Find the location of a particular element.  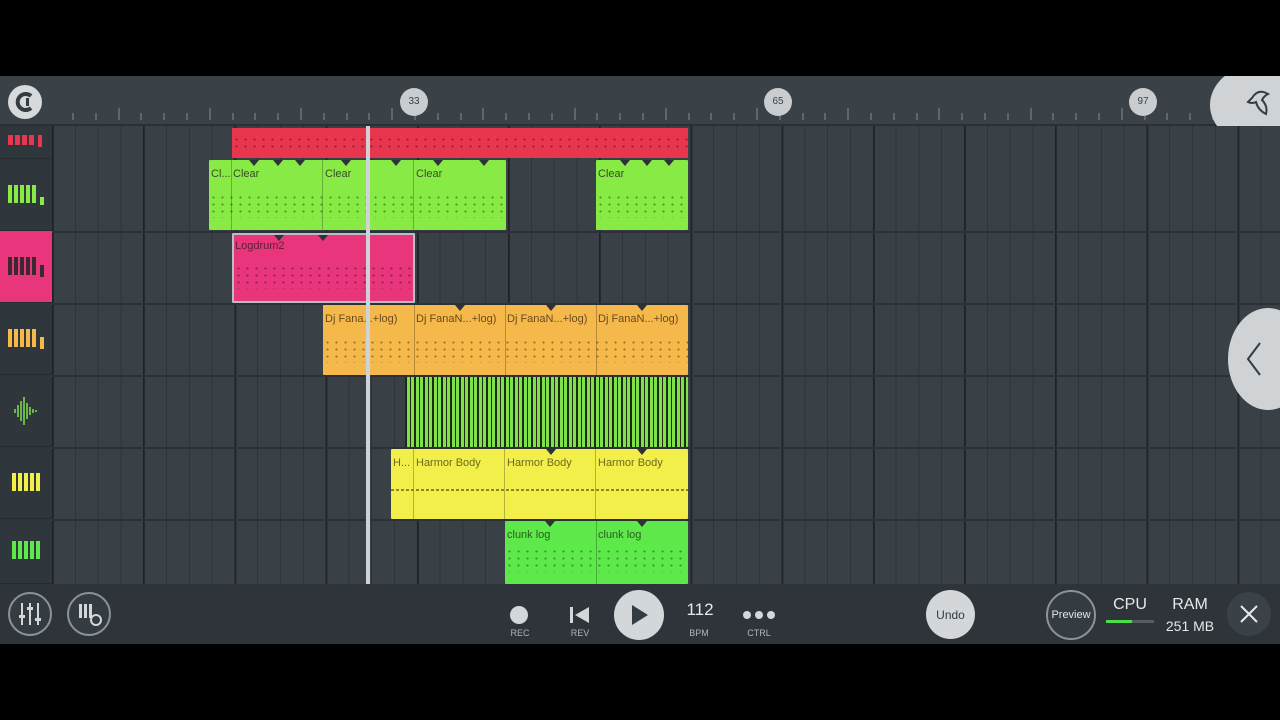

magnet-icon is located at coordinates (24, 102).